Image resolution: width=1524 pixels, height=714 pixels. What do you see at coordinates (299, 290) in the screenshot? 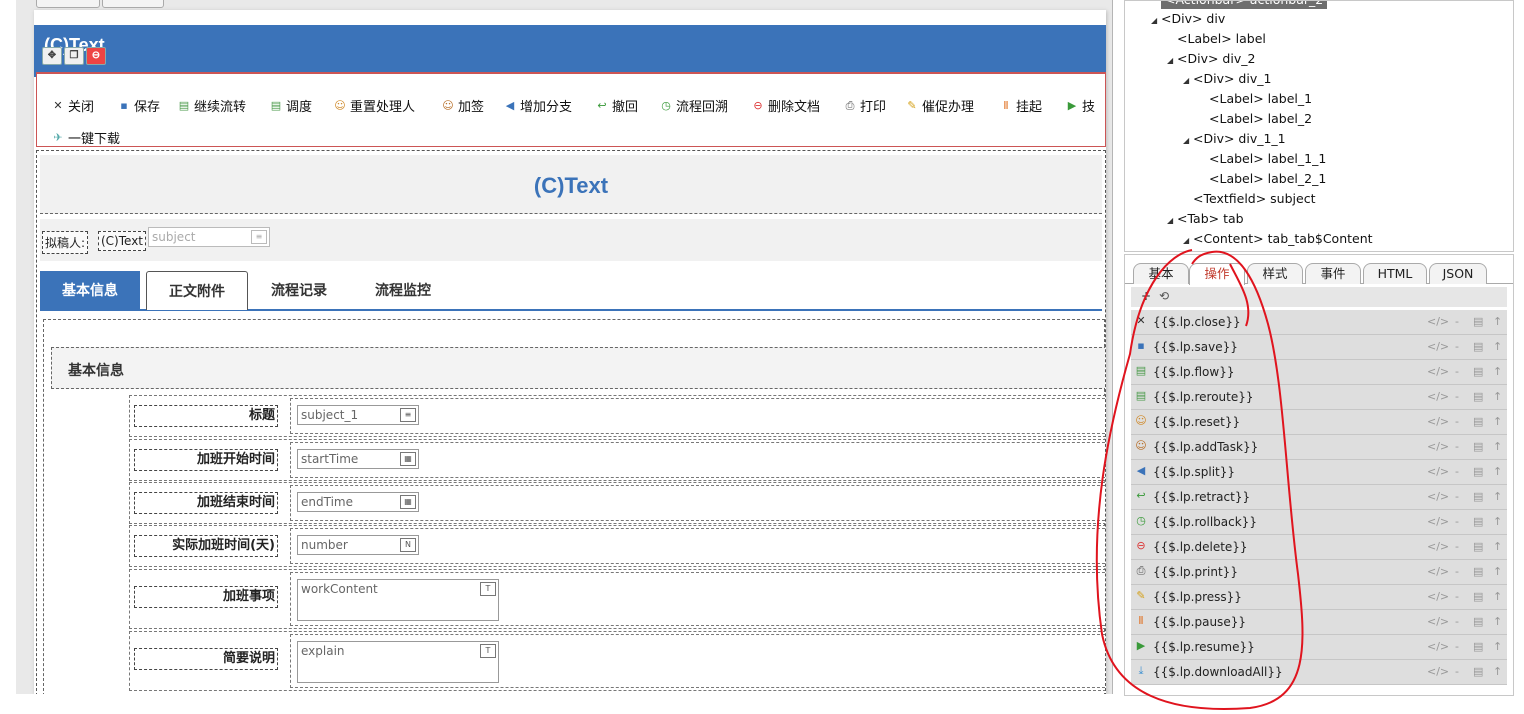
I see `tab-flow-records: 流程记录` at bounding box center [299, 290].